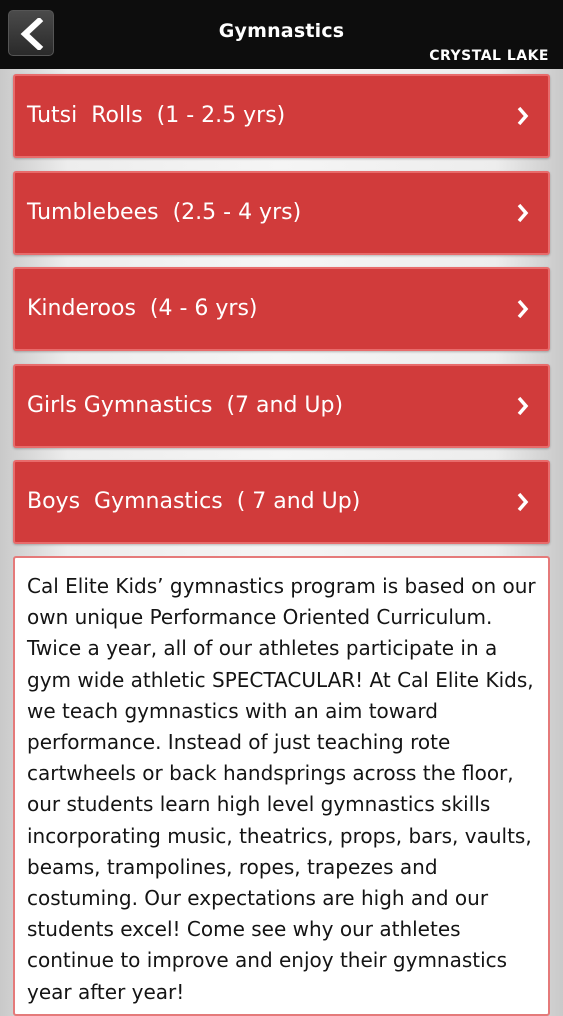  I want to click on program-label: Girls Gymnastics (7 and Up), so click(185, 405).